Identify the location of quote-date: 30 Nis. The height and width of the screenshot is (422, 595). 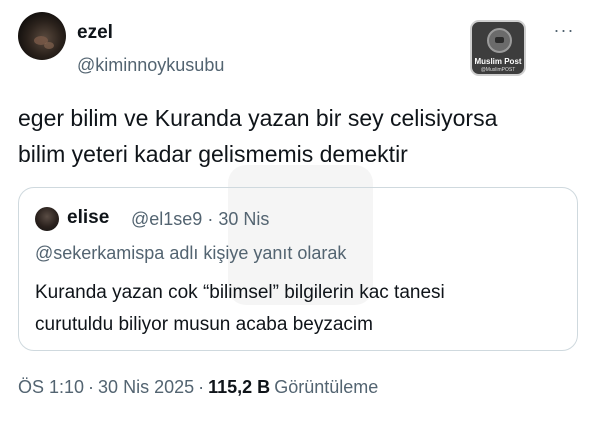
(244, 219).